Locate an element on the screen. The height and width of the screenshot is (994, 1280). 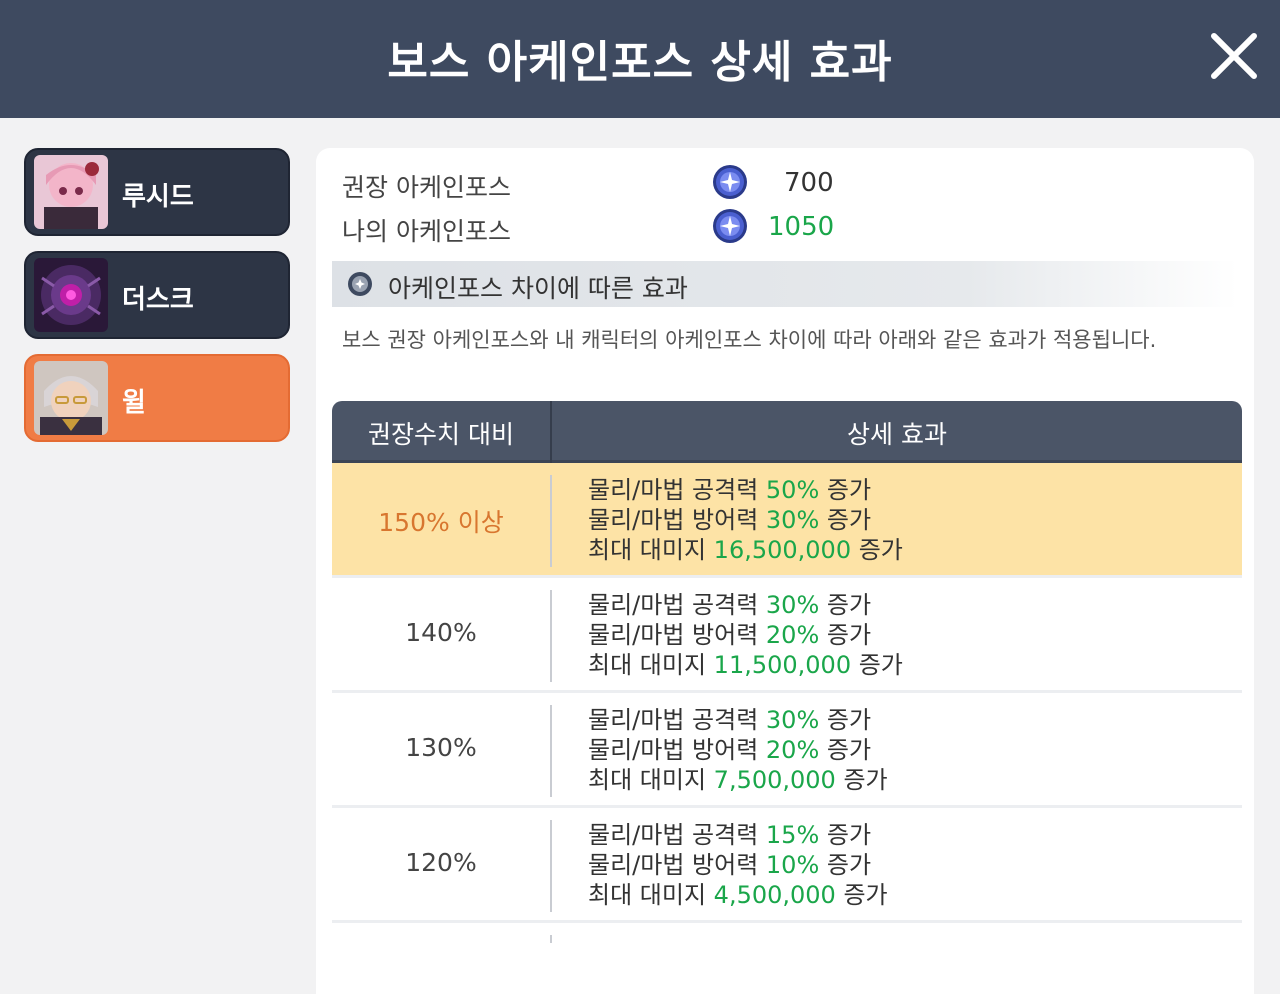
effect-line: 최대 대미지 11,500,000 증가 is located at coordinates (745, 665).